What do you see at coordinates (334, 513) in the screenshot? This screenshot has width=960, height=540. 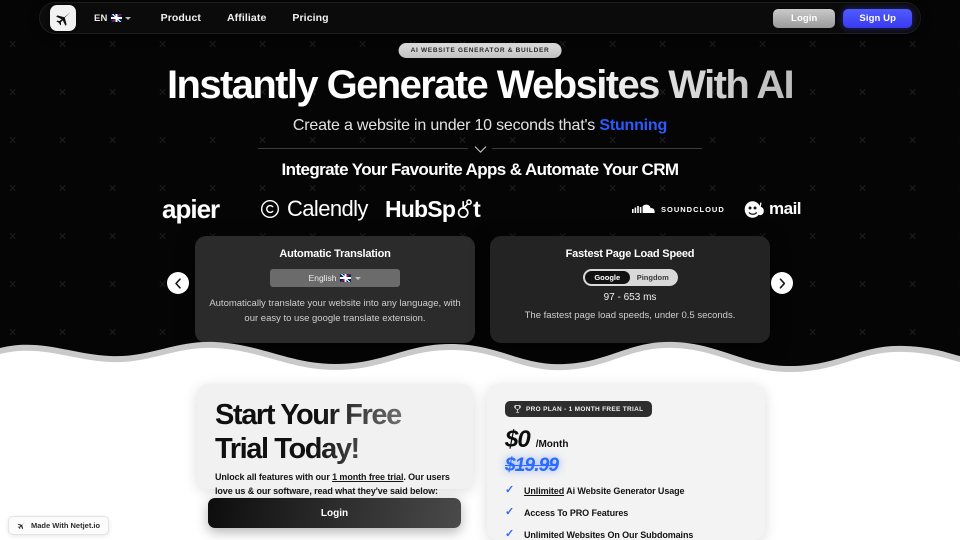 I see `trial-login-button: Login` at bounding box center [334, 513].